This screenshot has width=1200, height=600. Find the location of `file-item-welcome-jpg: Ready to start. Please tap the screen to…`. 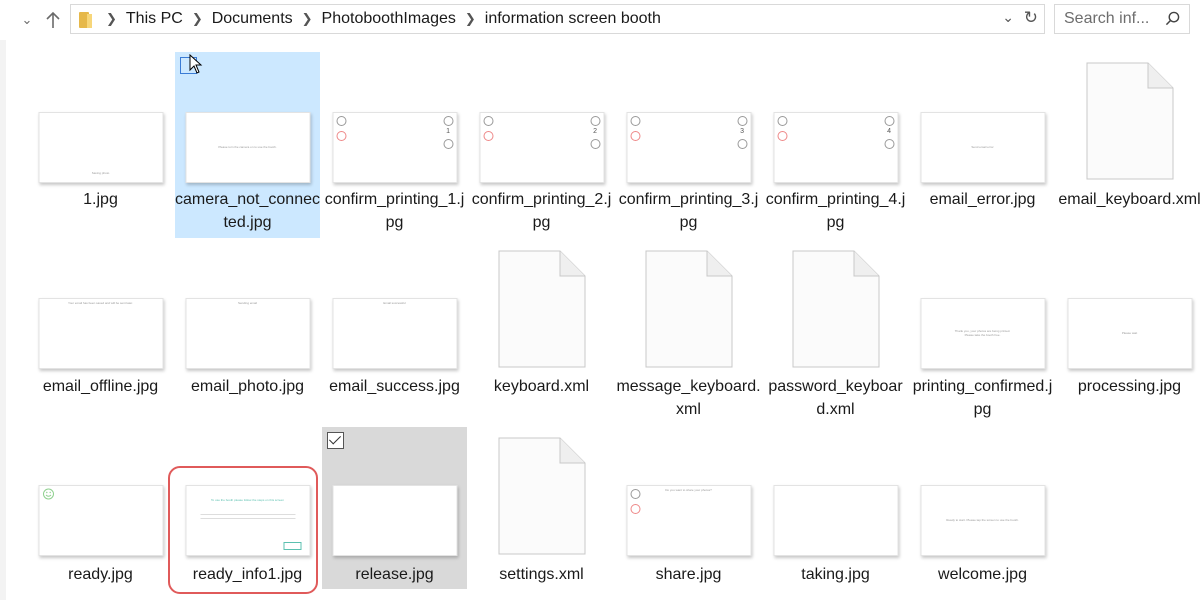

file-item-welcome-jpg: Ready to start. Please tap the screen to… is located at coordinates (982, 508).